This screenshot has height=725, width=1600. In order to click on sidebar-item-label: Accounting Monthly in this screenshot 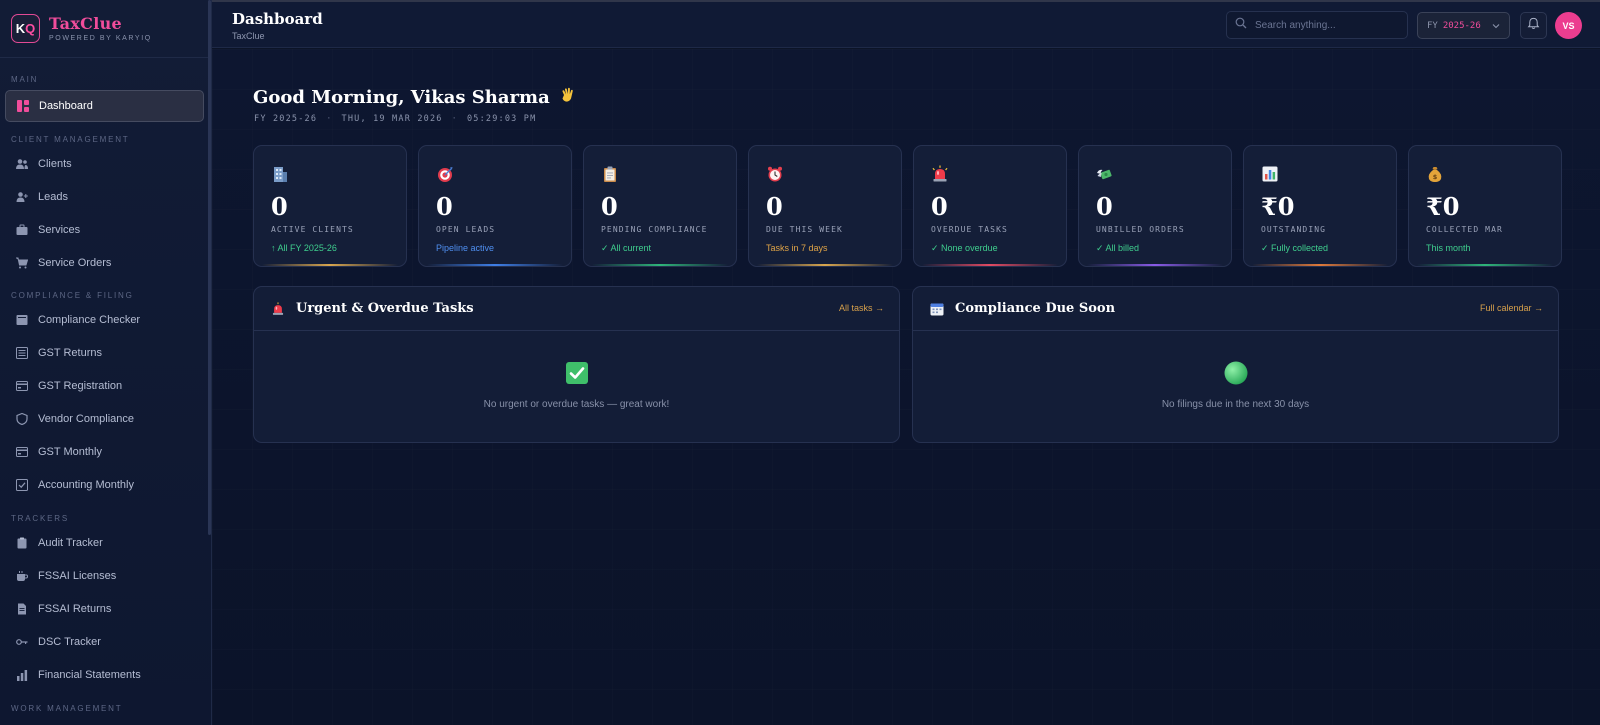, I will do `click(86, 484)`.